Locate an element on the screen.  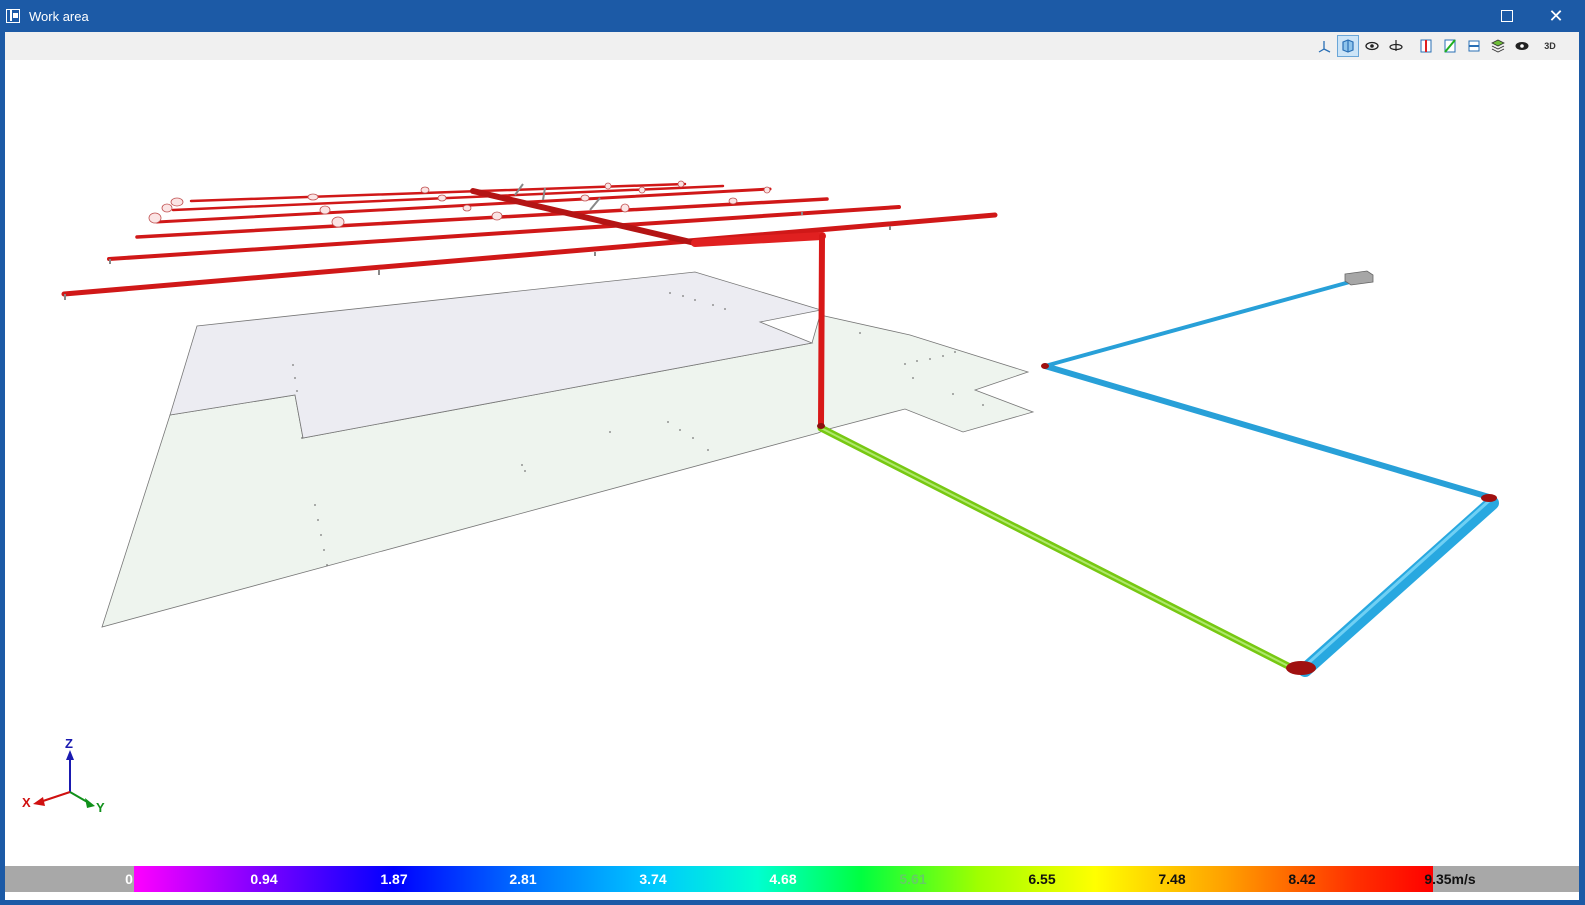
window-title: Work area is located at coordinates (59, 16).